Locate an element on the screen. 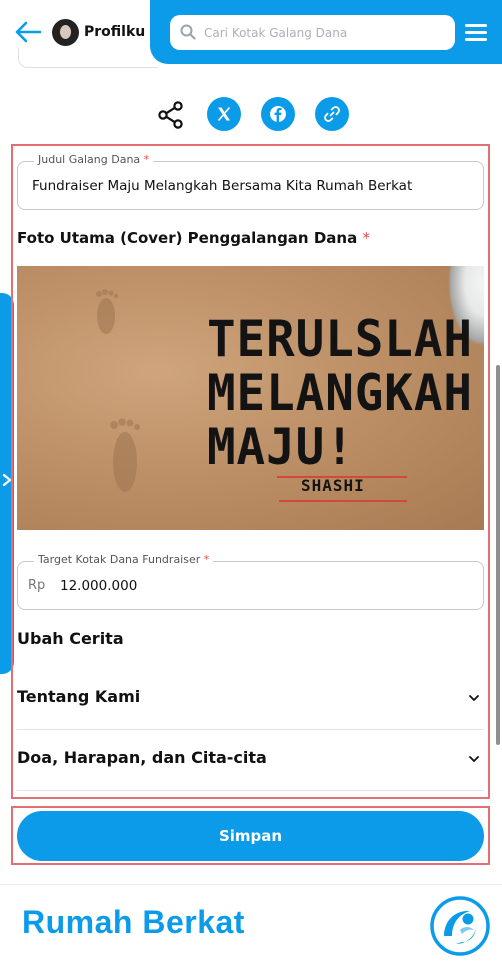 The image size is (502, 968). facebook-button is located at coordinates (278, 114).